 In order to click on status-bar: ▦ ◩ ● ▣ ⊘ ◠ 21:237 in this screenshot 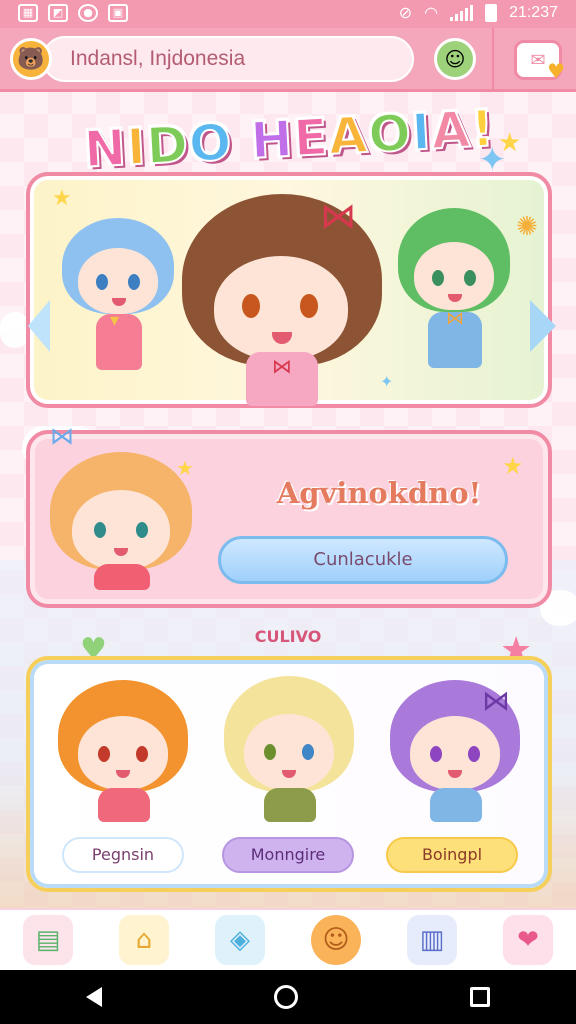, I will do `click(288, 14)`.